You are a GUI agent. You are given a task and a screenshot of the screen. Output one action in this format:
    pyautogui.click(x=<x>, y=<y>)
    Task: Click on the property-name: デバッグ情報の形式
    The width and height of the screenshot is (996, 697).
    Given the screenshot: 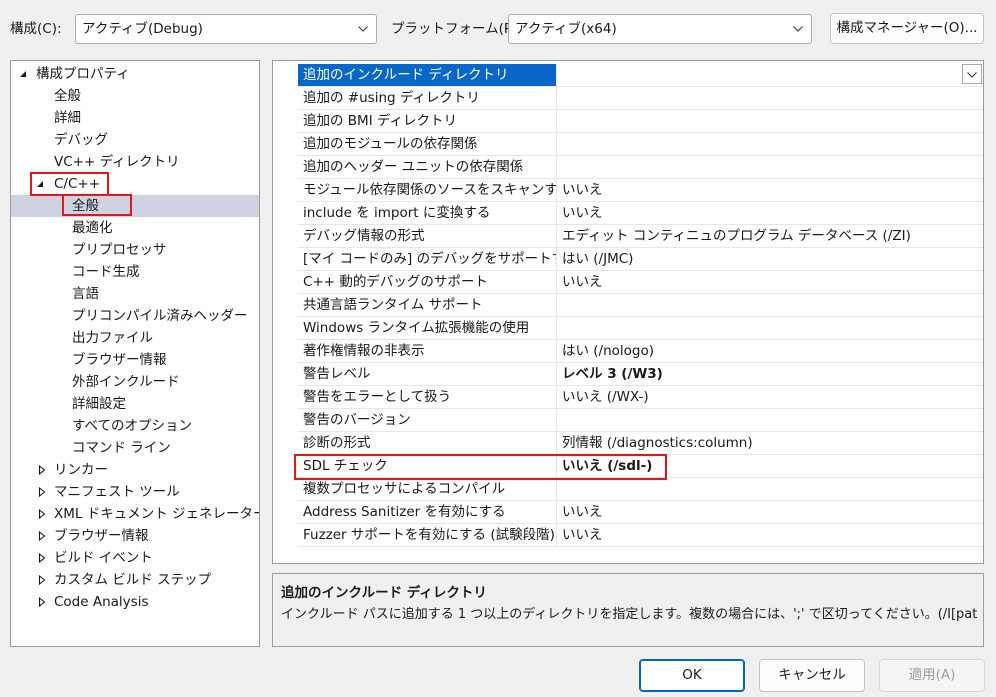 What is the action you would take?
    pyautogui.click(x=427, y=236)
    